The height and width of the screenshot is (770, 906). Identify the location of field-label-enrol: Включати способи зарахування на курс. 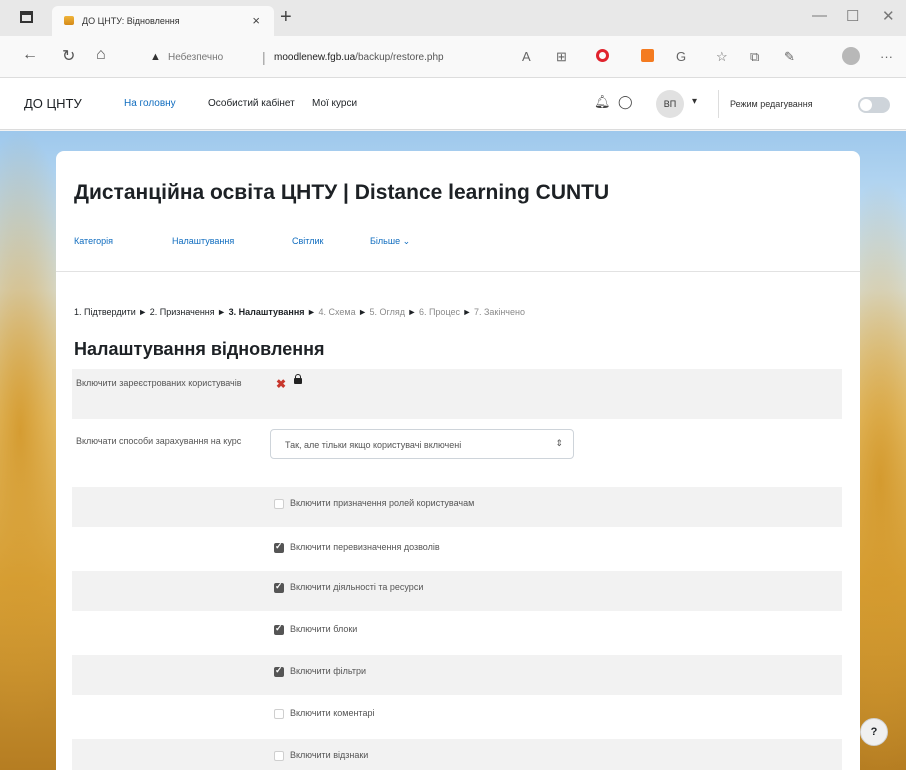
(159, 441).